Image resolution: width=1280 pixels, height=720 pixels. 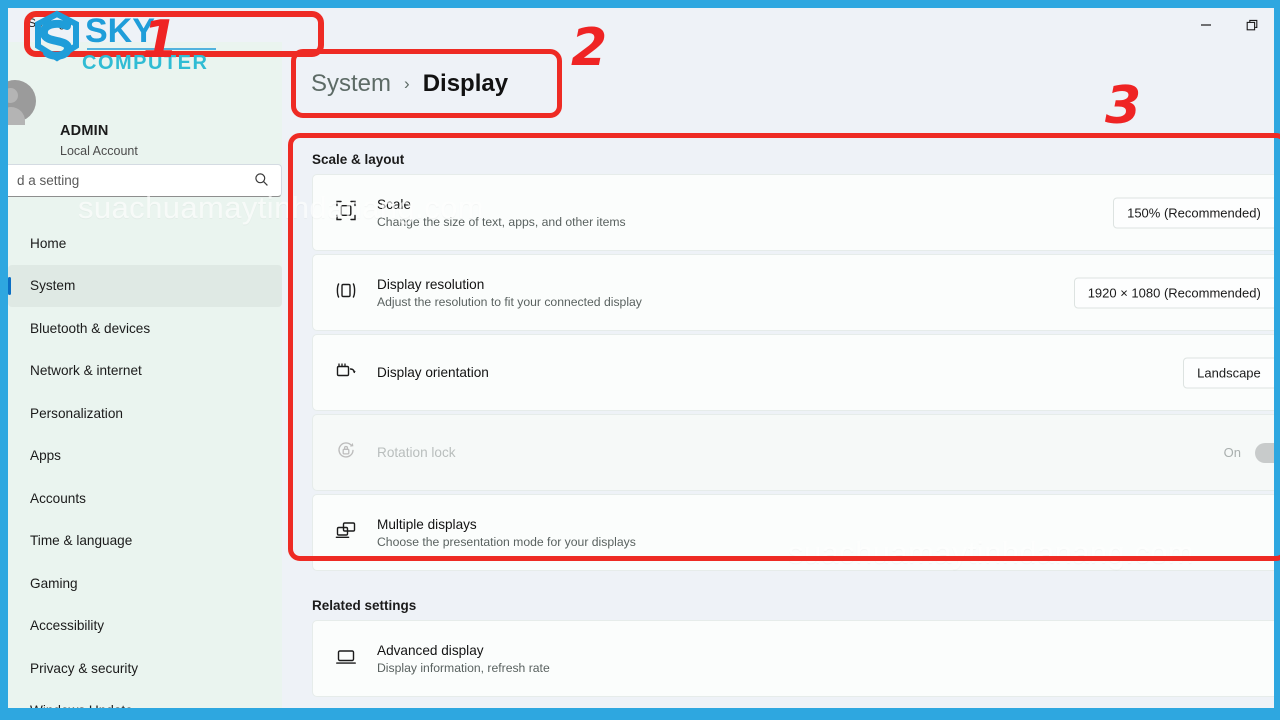 I want to click on settings-row-control: Landscape⌄, so click(x=1228, y=372).